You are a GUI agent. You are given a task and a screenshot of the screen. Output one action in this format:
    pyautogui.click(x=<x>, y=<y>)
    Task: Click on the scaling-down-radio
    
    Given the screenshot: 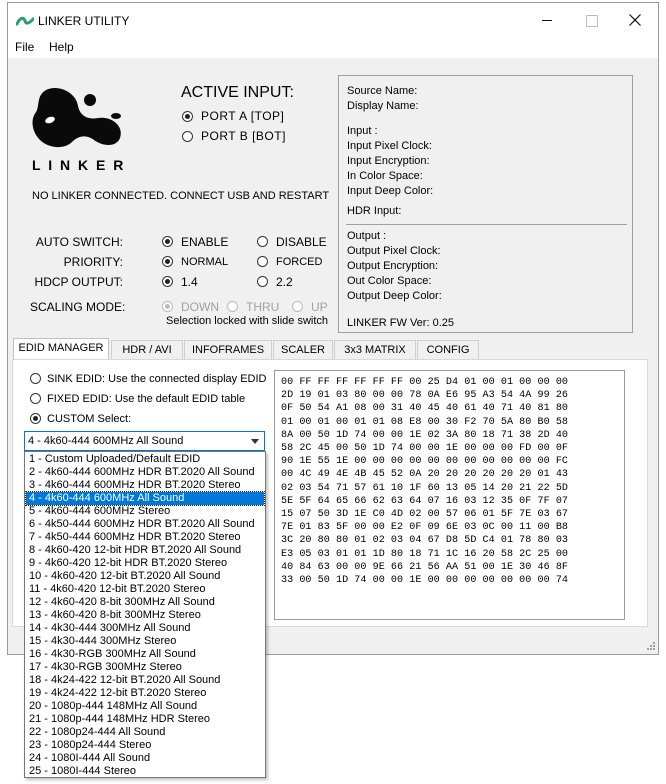 What is the action you would take?
    pyautogui.click(x=167, y=306)
    